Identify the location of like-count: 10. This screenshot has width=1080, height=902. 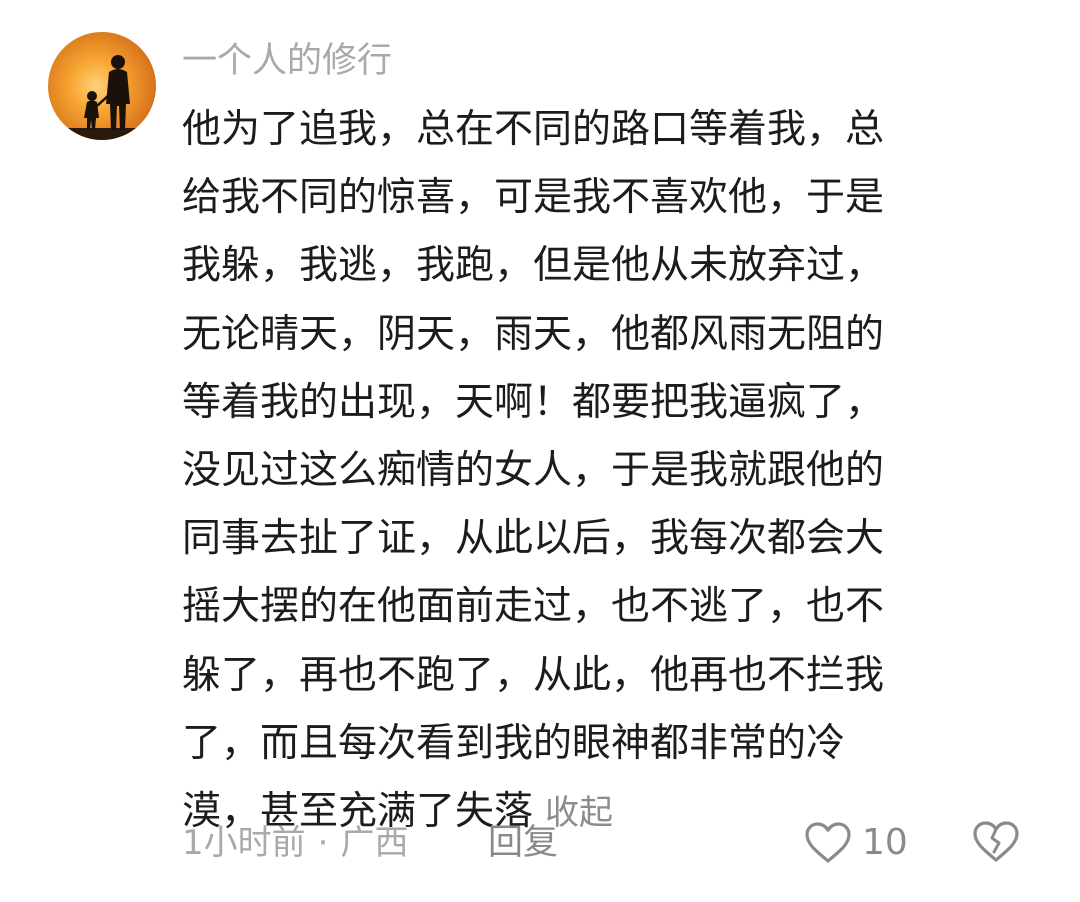
(885, 842).